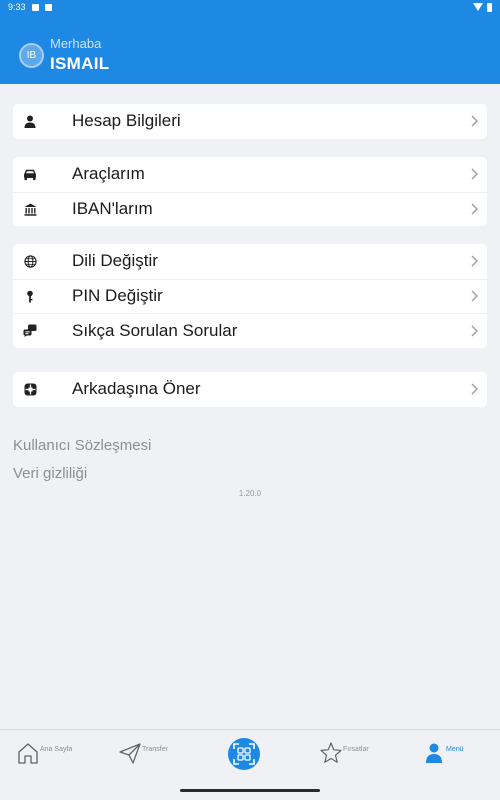 Image resolution: width=500 pixels, height=800 pixels. What do you see at coordinates (108, 174) in the screenshot?
I see `menu-item-label: Araçlarım` at bounding box center [108, 174].